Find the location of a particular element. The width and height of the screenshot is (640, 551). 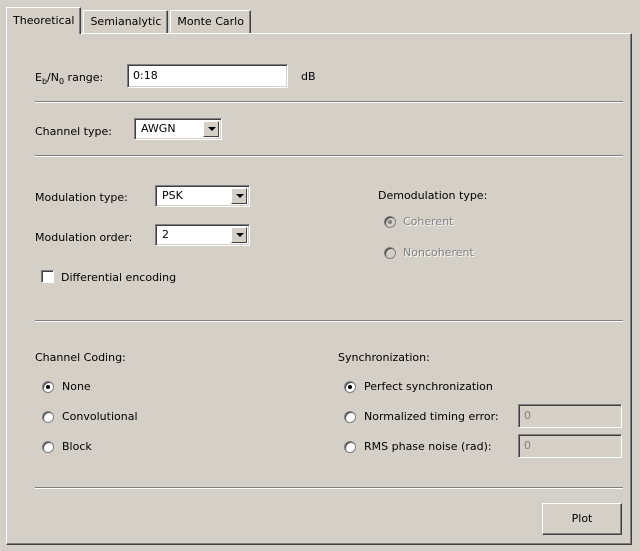

coding-convolutional-label: Convolutional is located at coordinates (100, 416).